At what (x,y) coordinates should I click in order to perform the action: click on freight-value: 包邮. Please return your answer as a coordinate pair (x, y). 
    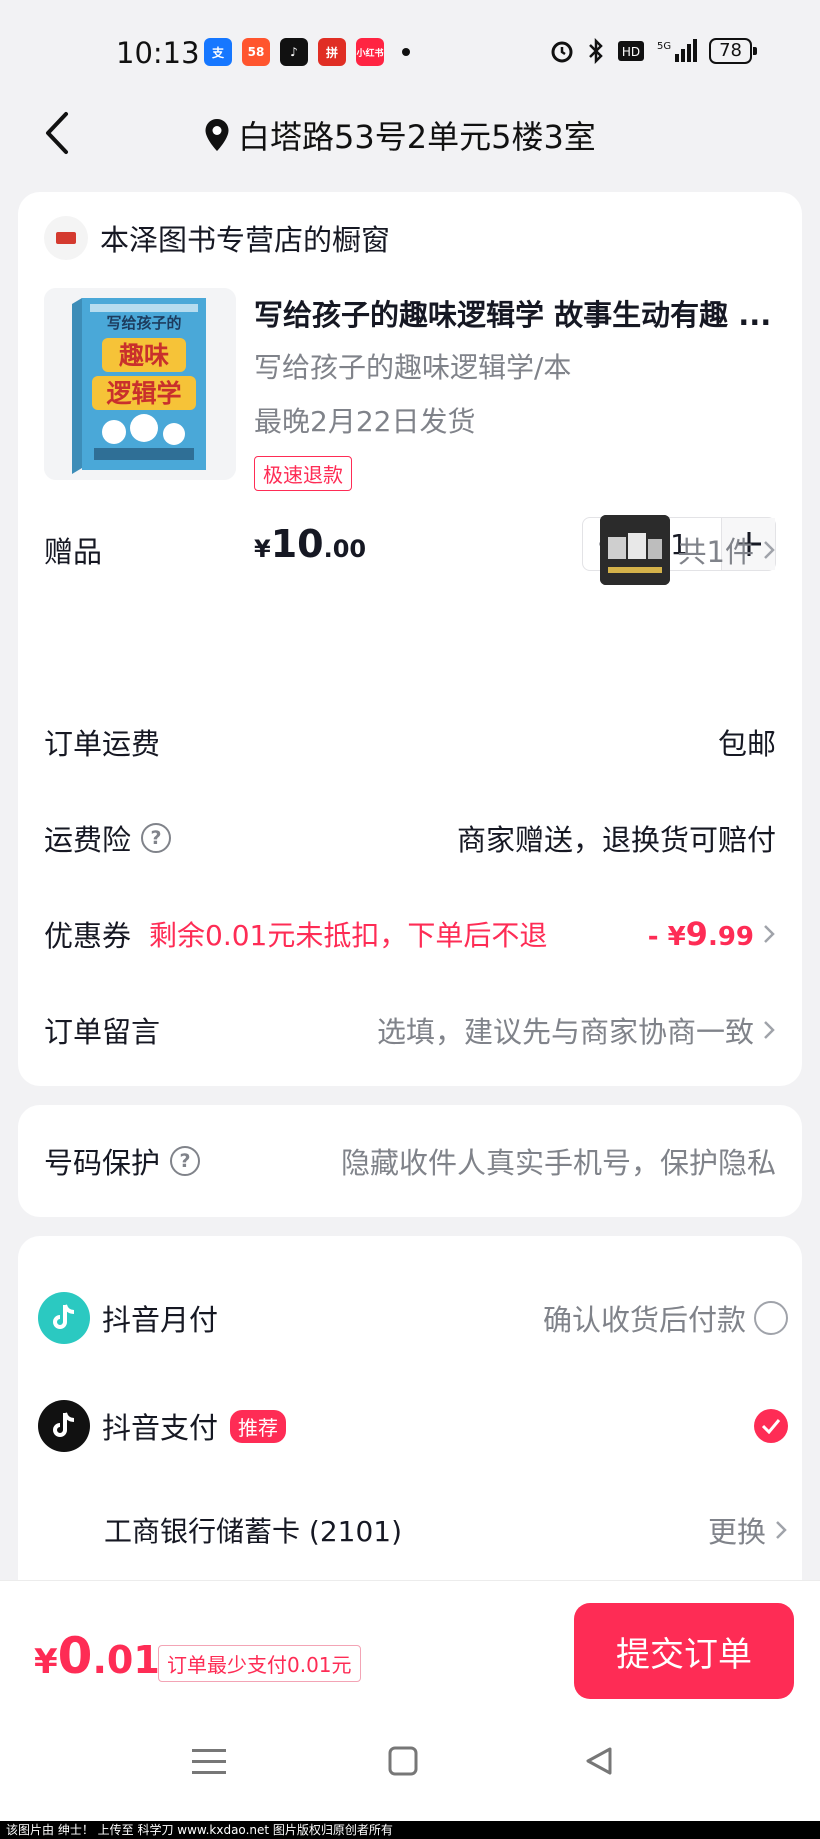
    Looking at the image, I should click on (746, 744).